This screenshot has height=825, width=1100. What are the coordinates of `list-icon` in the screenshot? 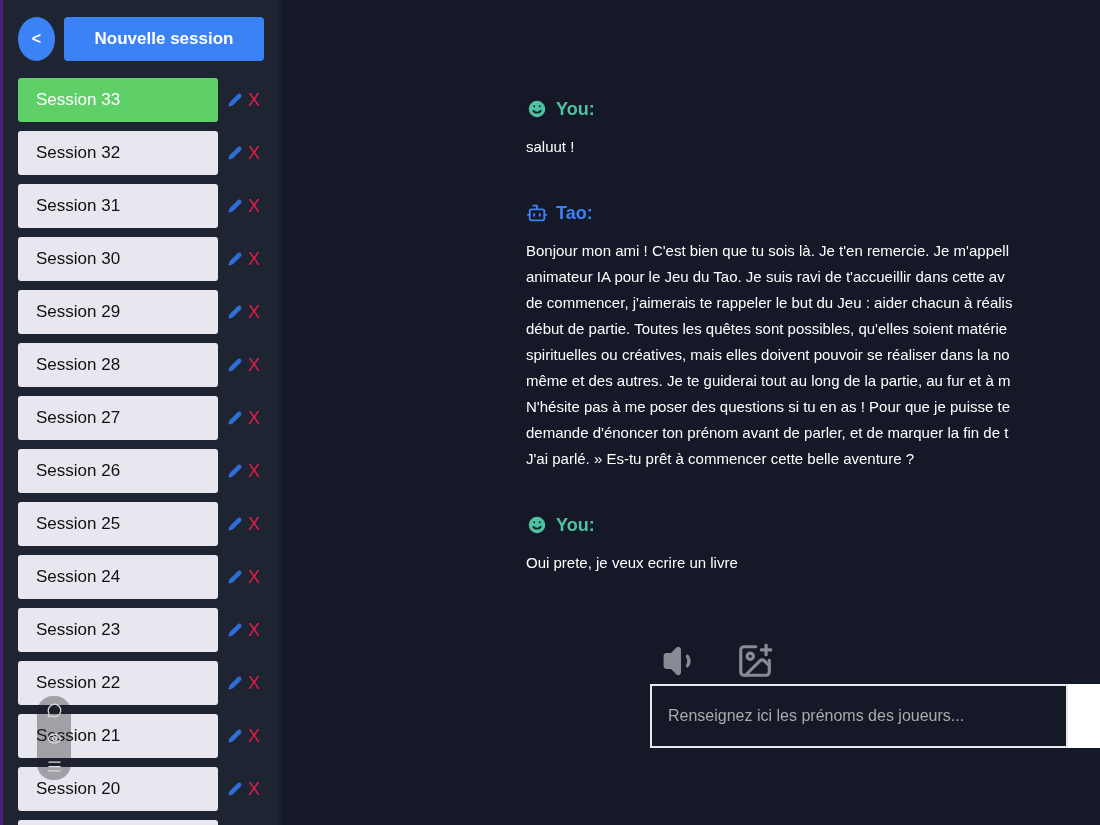 It's located at (54, 766).